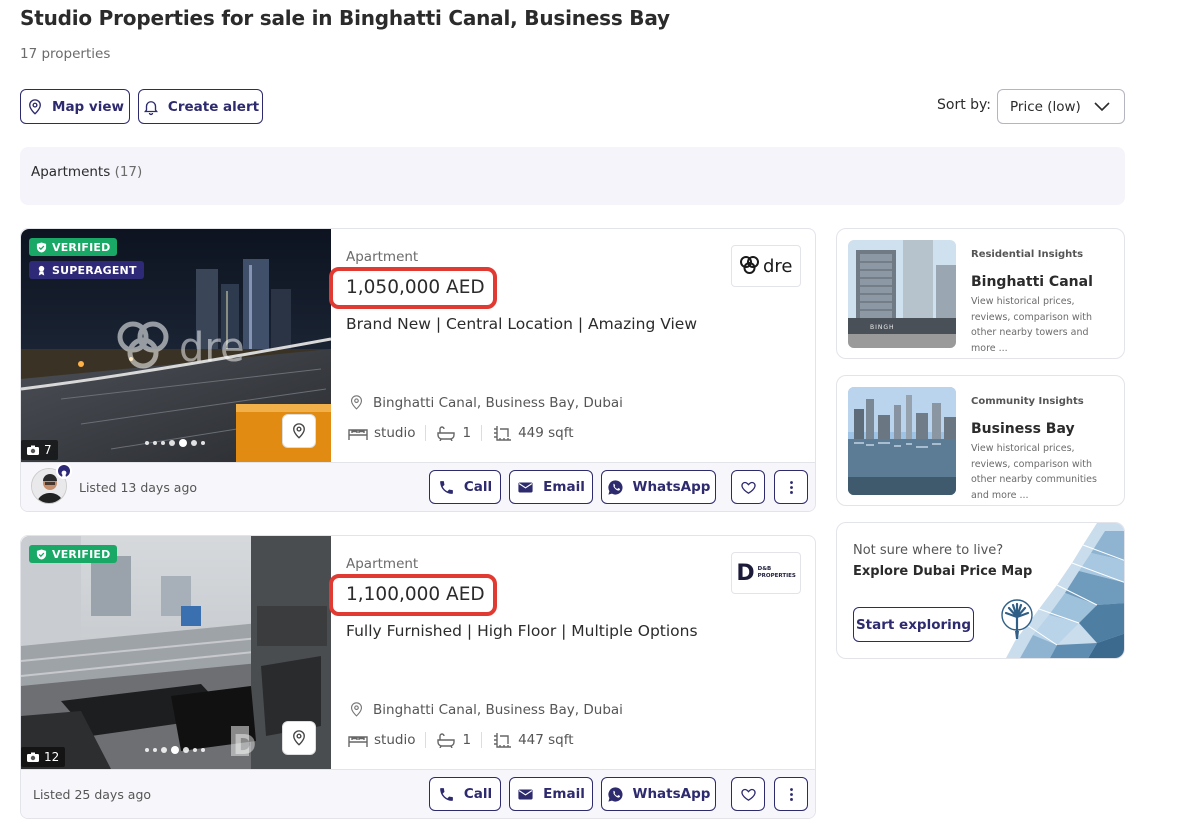 The height and width of the screenshot is (833, 1200). Describe the element at coordinates (41, 554) in the screenshot. I see `shield-check-icon` at that location.